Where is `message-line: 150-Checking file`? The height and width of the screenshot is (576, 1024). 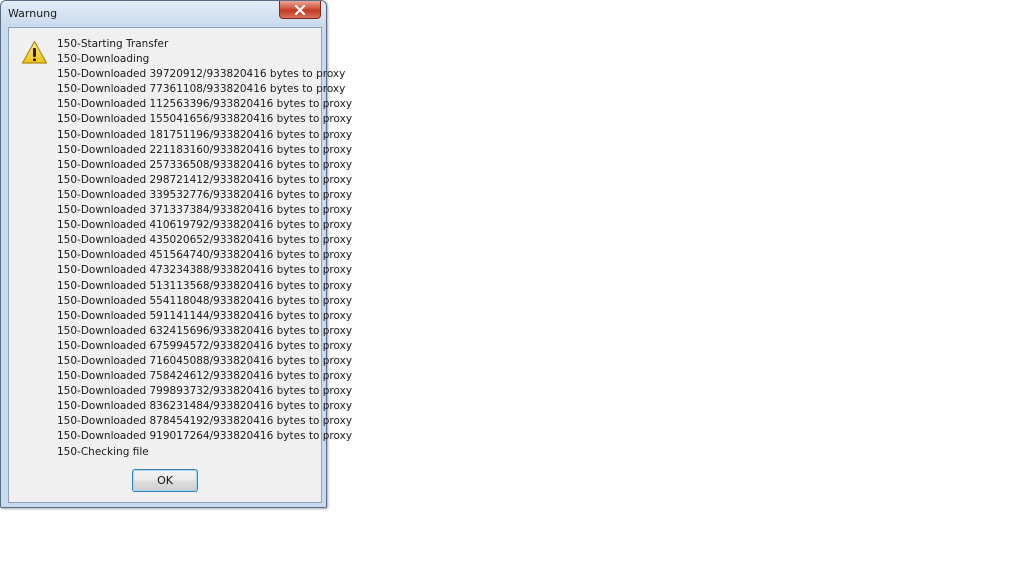
message-line: 150-Checking file is located at coordinates (103, 451).